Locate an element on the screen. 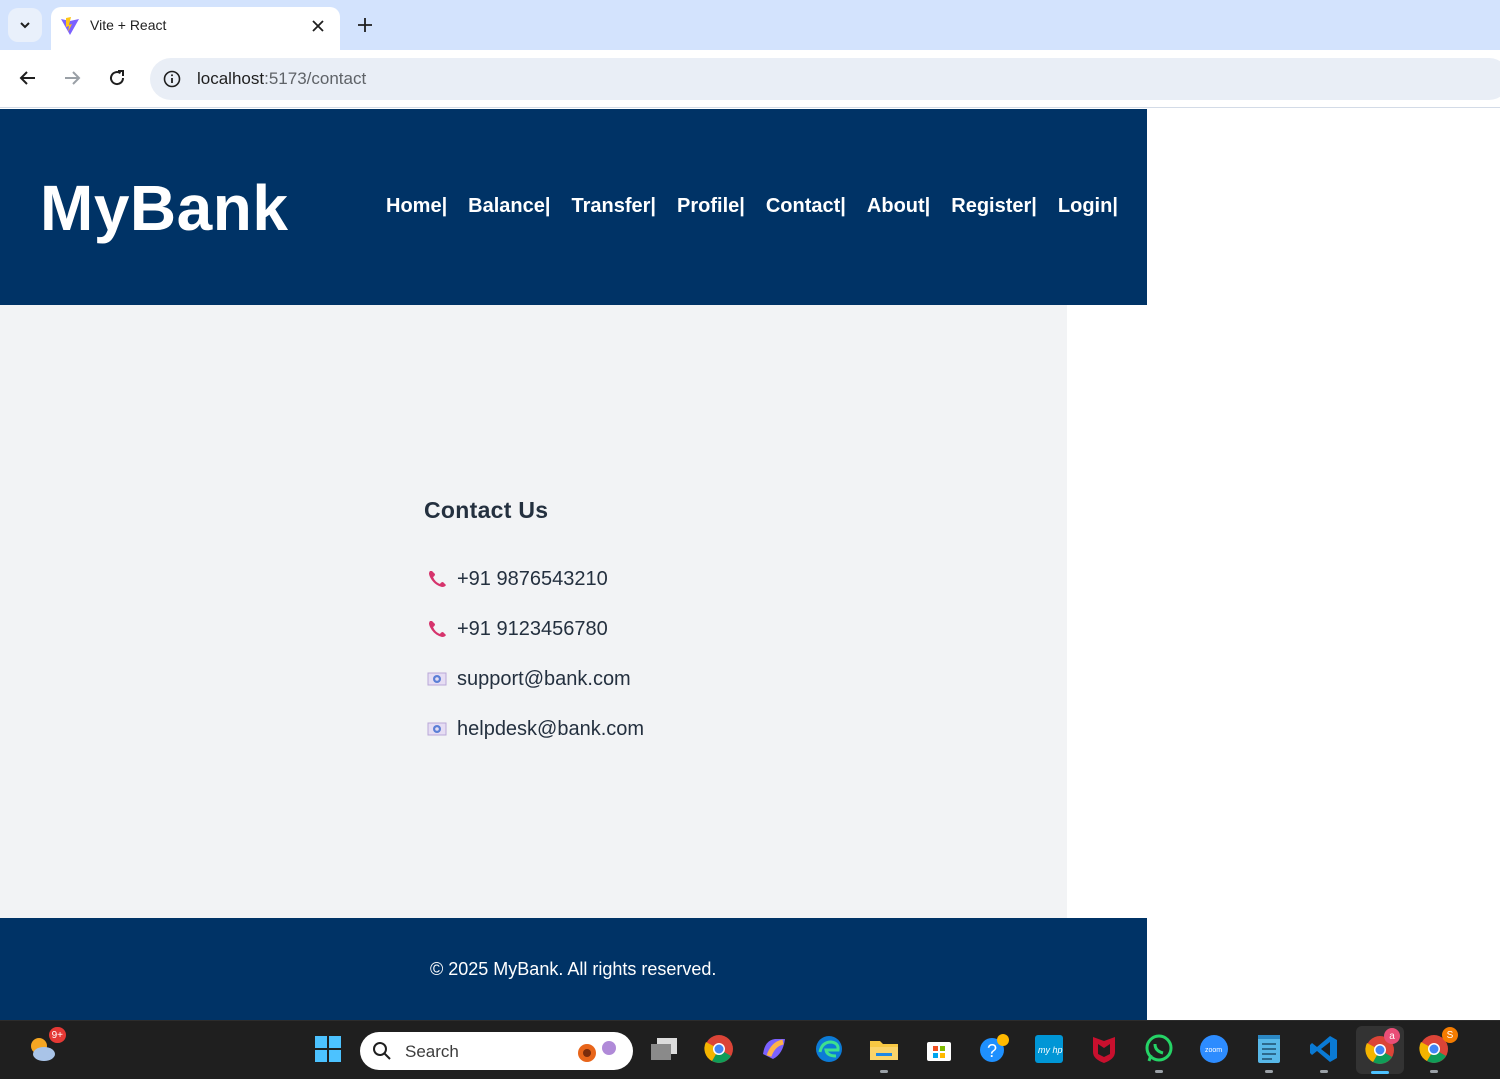  nav-link-about: About| is located at coordinates (898, 206).